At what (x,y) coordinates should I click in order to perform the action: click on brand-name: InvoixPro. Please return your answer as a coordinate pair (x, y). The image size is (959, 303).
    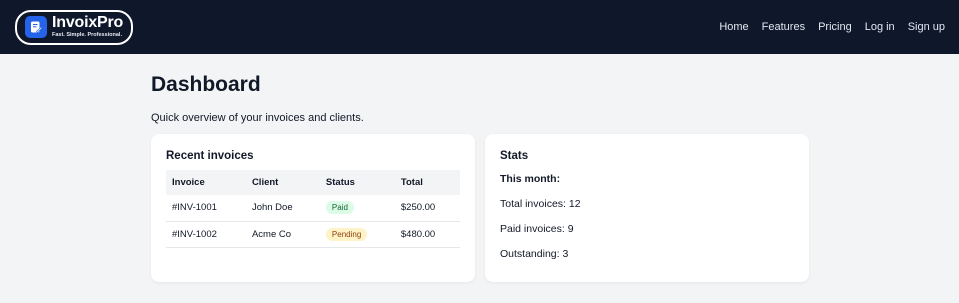
    Looking at the image, I should click on (88, 23).